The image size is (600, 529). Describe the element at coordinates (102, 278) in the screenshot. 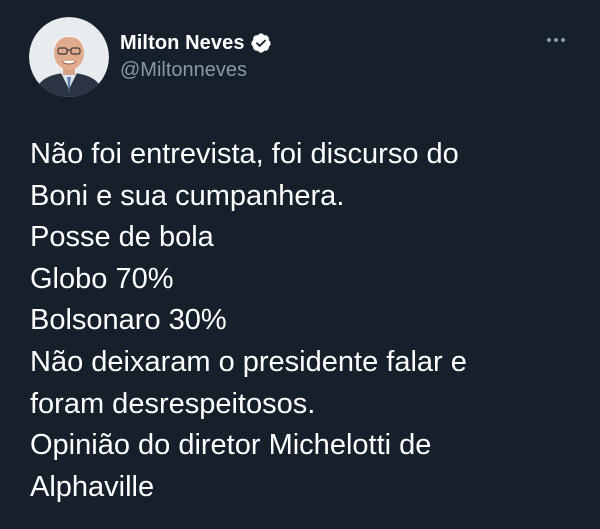

I see `tweet-text-line: Globo 70%` at that location.